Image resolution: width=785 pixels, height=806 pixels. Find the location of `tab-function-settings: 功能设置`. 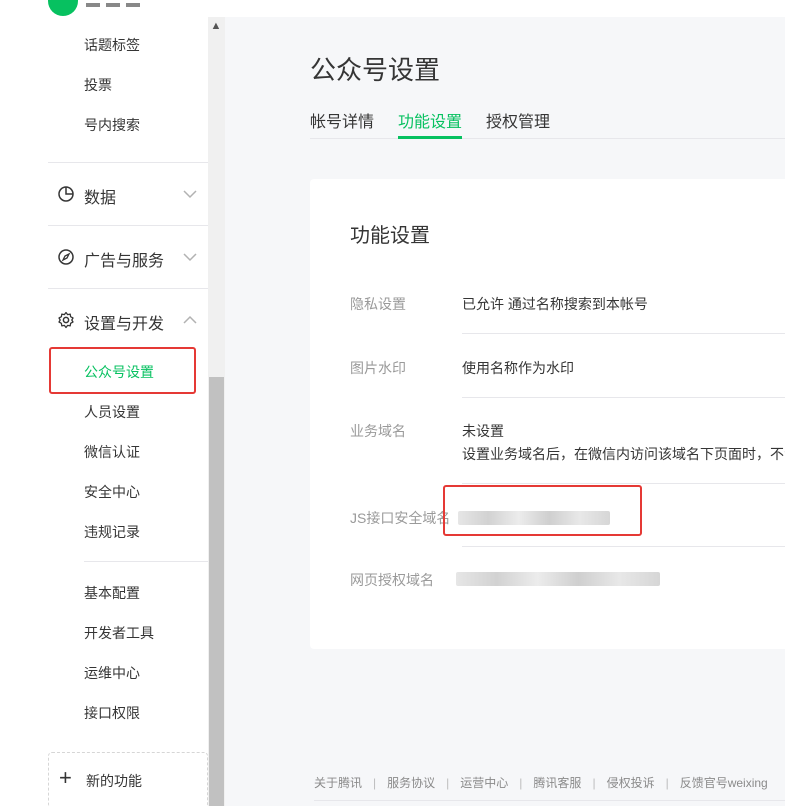

tab-function-settings: 功能设置 is located at coordinates (430, 120).